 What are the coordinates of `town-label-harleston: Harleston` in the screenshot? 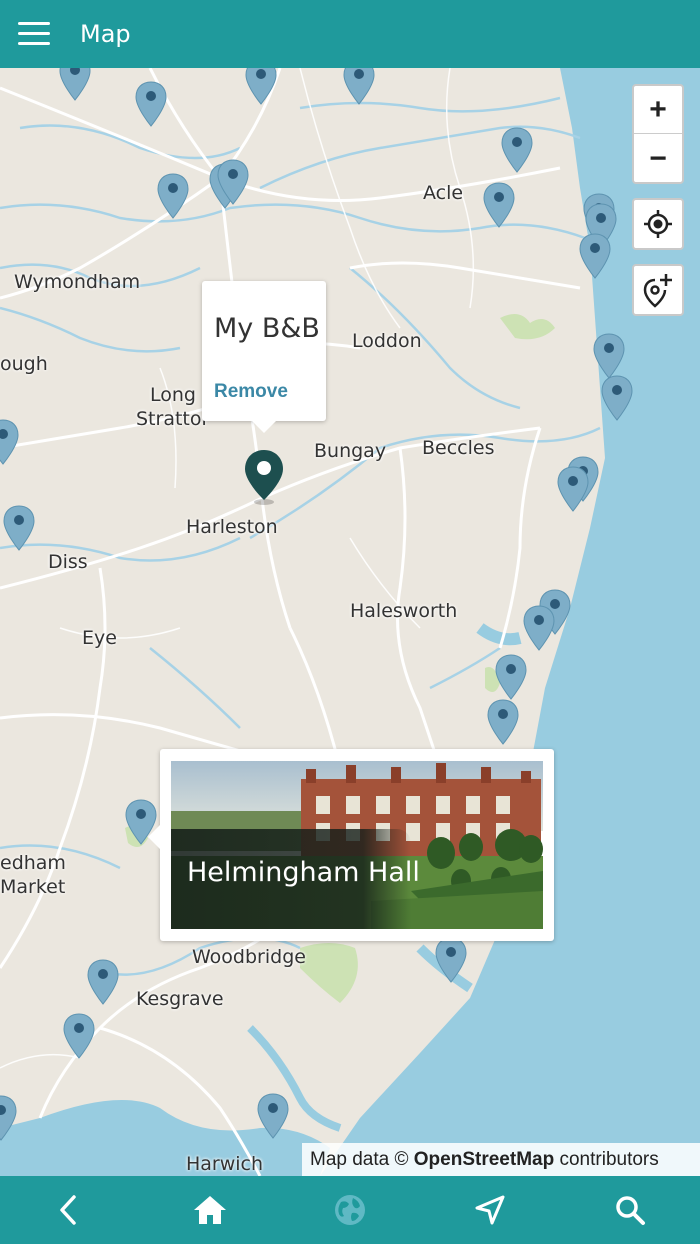 It's located at (232, 527).